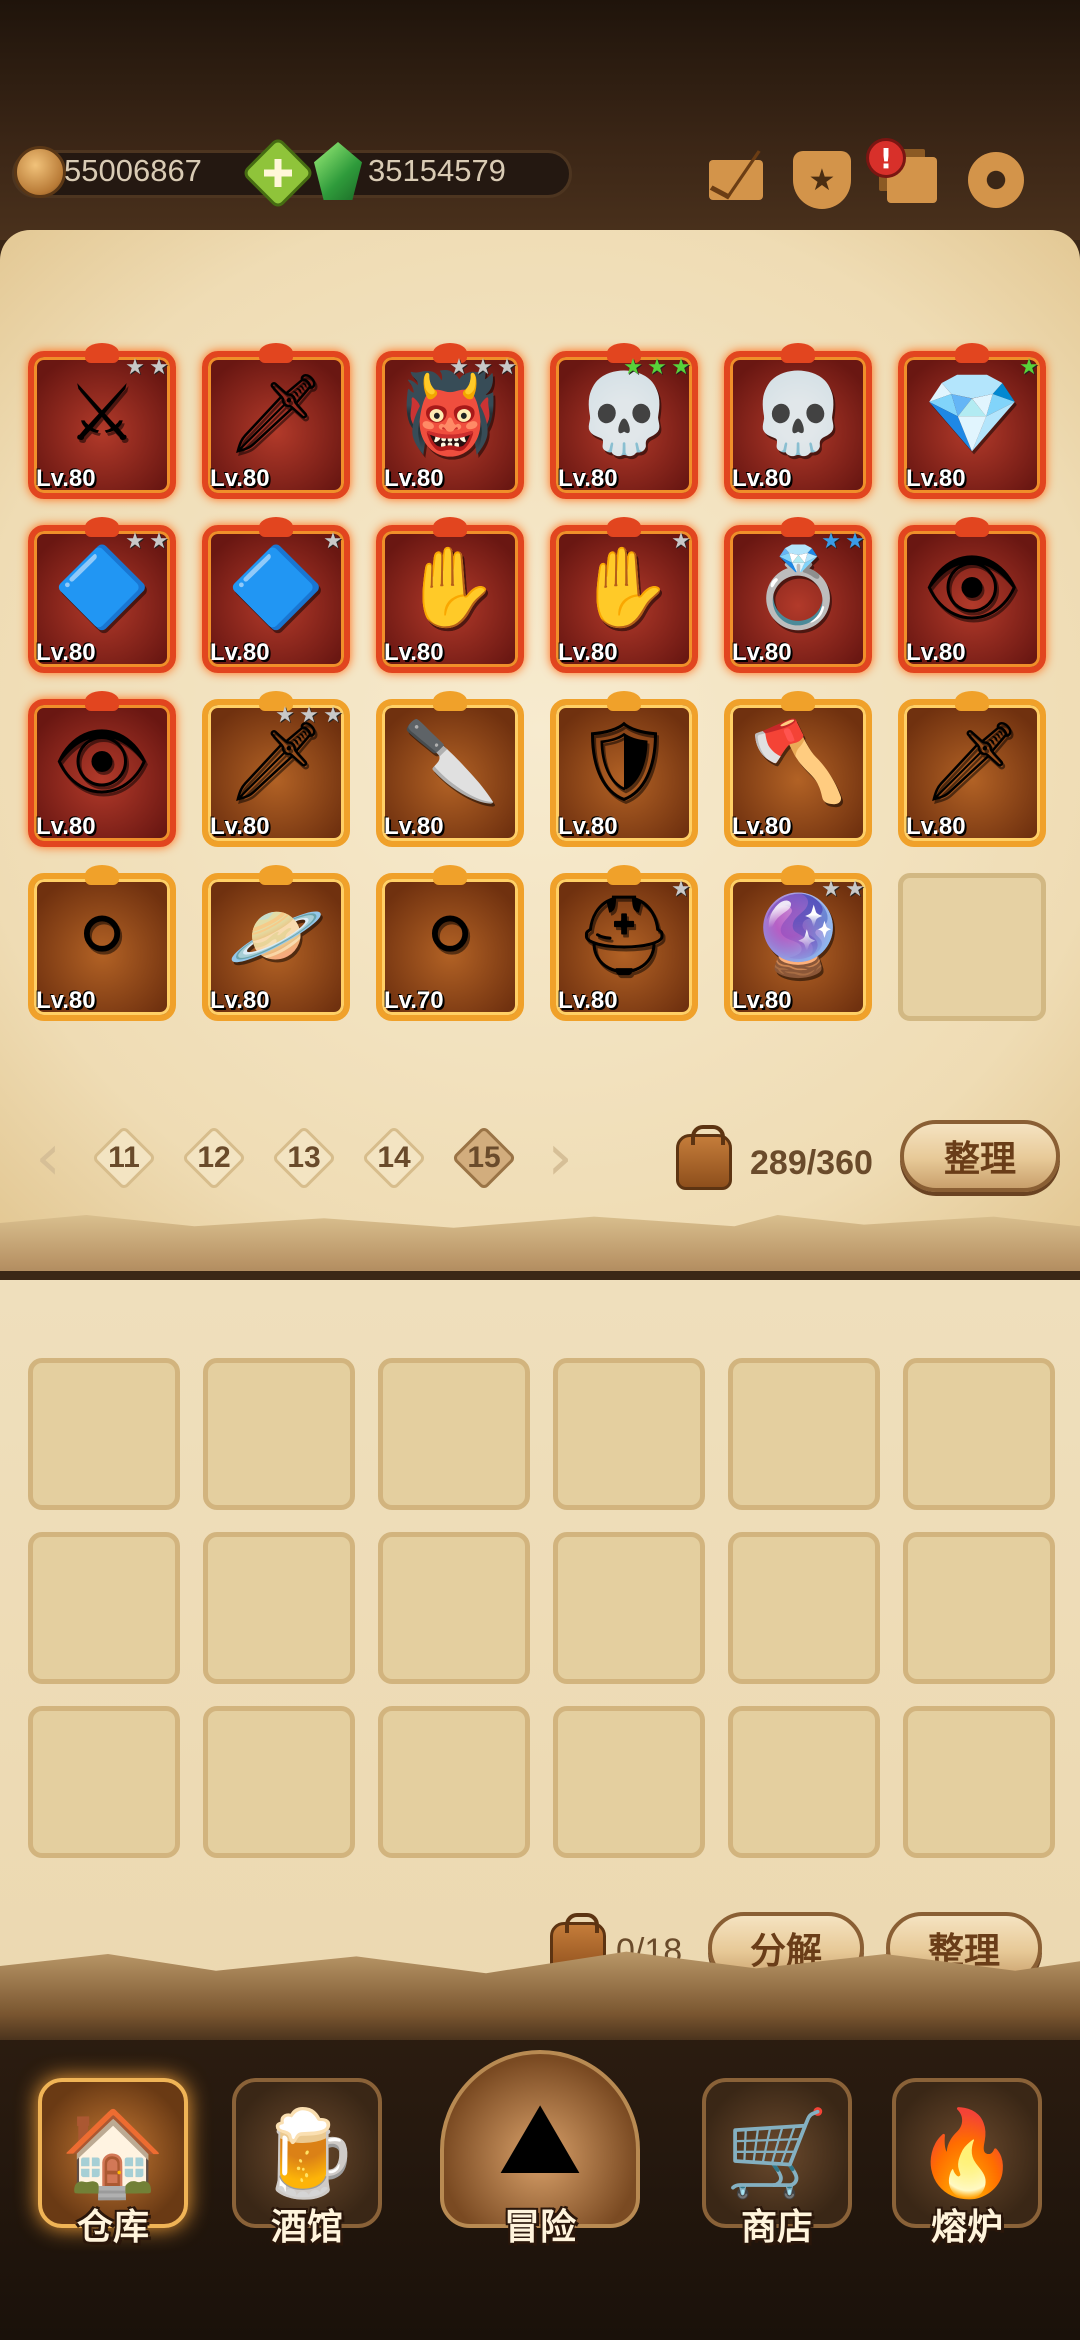 This screenshot has height=2340, width=1080. I want to click on page-button-14: 14, so click(394, 1158).